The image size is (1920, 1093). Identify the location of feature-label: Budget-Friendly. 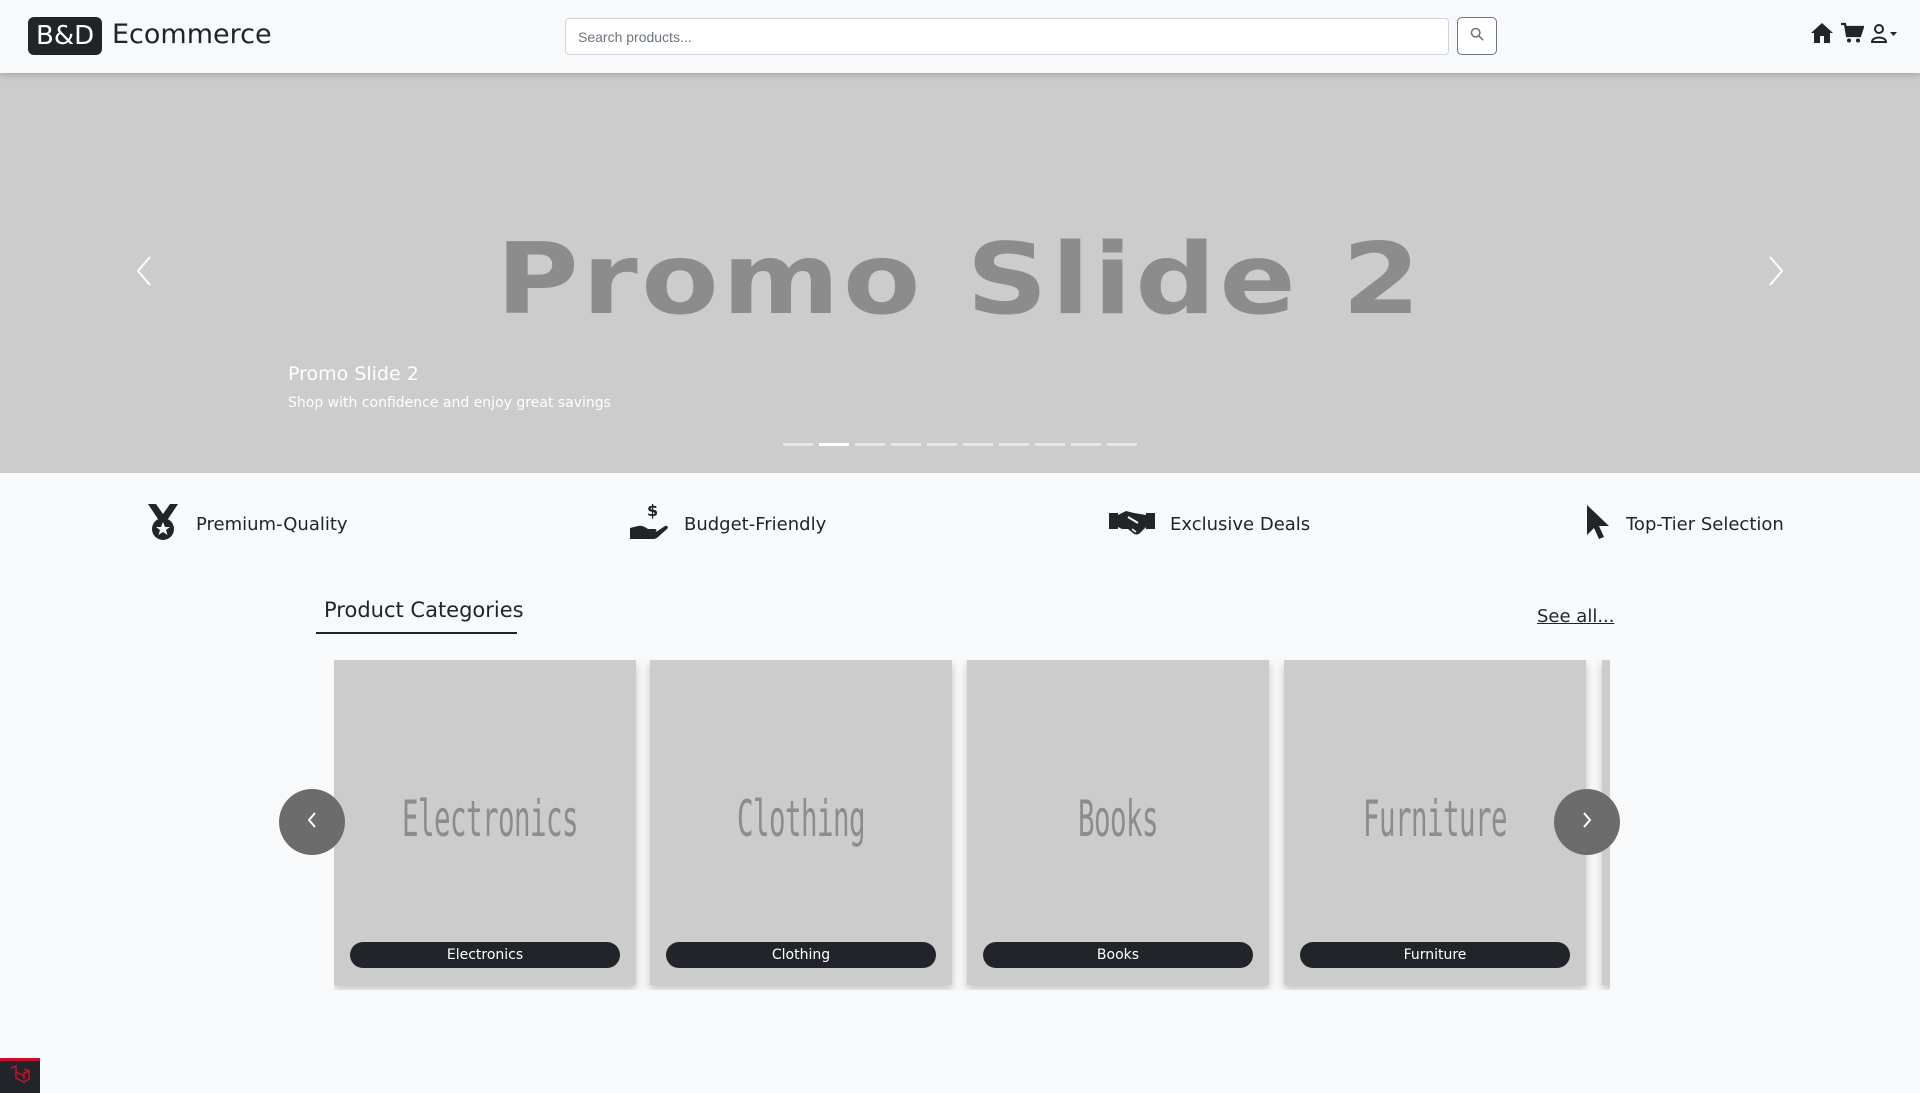
(755, 524).